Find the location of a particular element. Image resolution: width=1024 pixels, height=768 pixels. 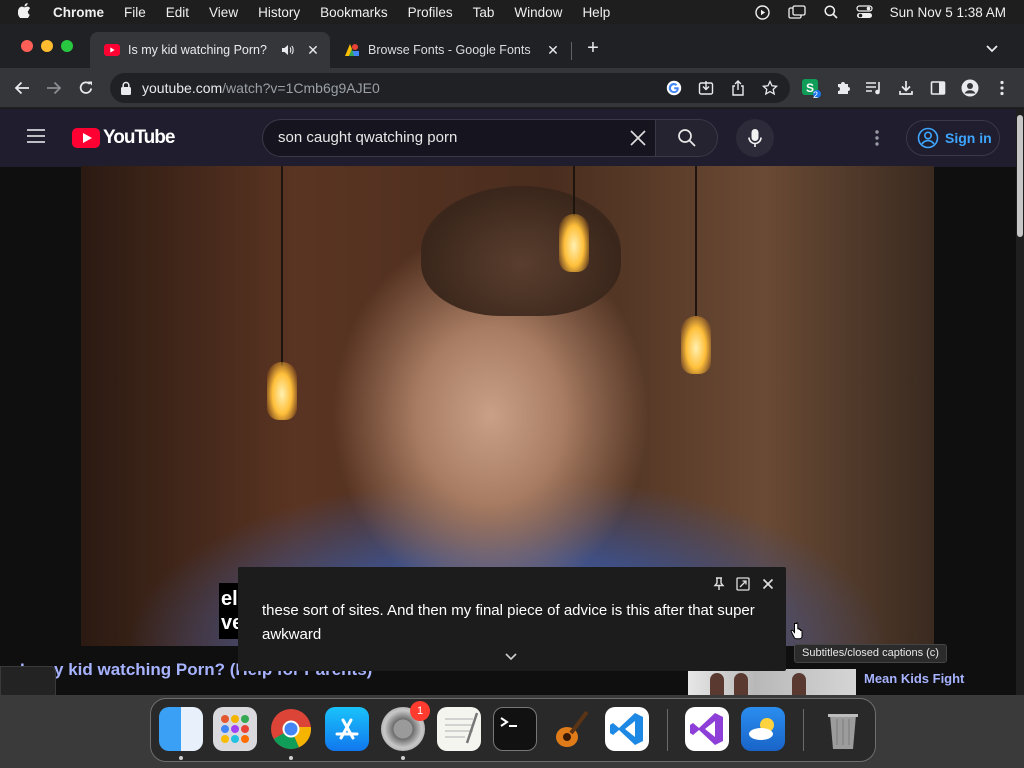

youtube-header: YouTube Sign in is located at coordinates (508, 138).